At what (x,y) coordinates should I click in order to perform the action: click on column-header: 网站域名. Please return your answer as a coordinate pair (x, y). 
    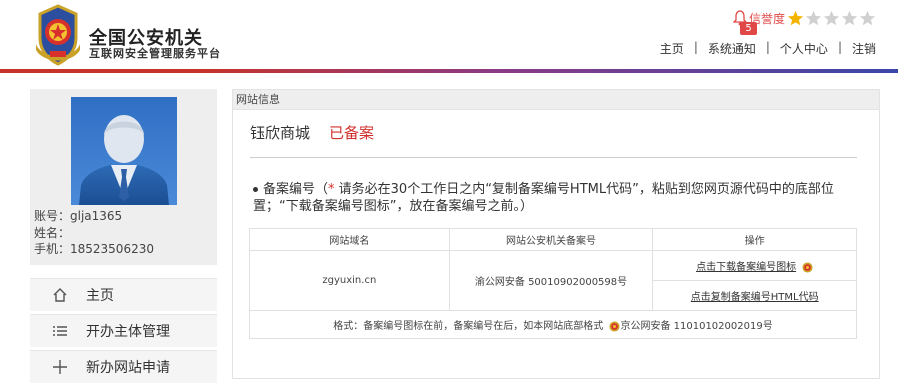
    Looking at the image, I should click on (349, 239).